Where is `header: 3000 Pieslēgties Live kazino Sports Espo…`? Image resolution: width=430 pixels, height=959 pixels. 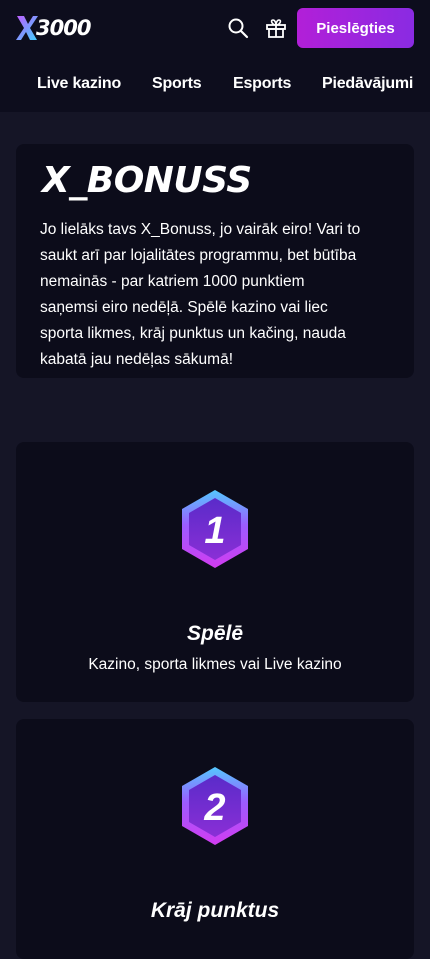
header: 3000 Pieslēgties Live kazino Sports Espo… is located at coordinates (215, 56).